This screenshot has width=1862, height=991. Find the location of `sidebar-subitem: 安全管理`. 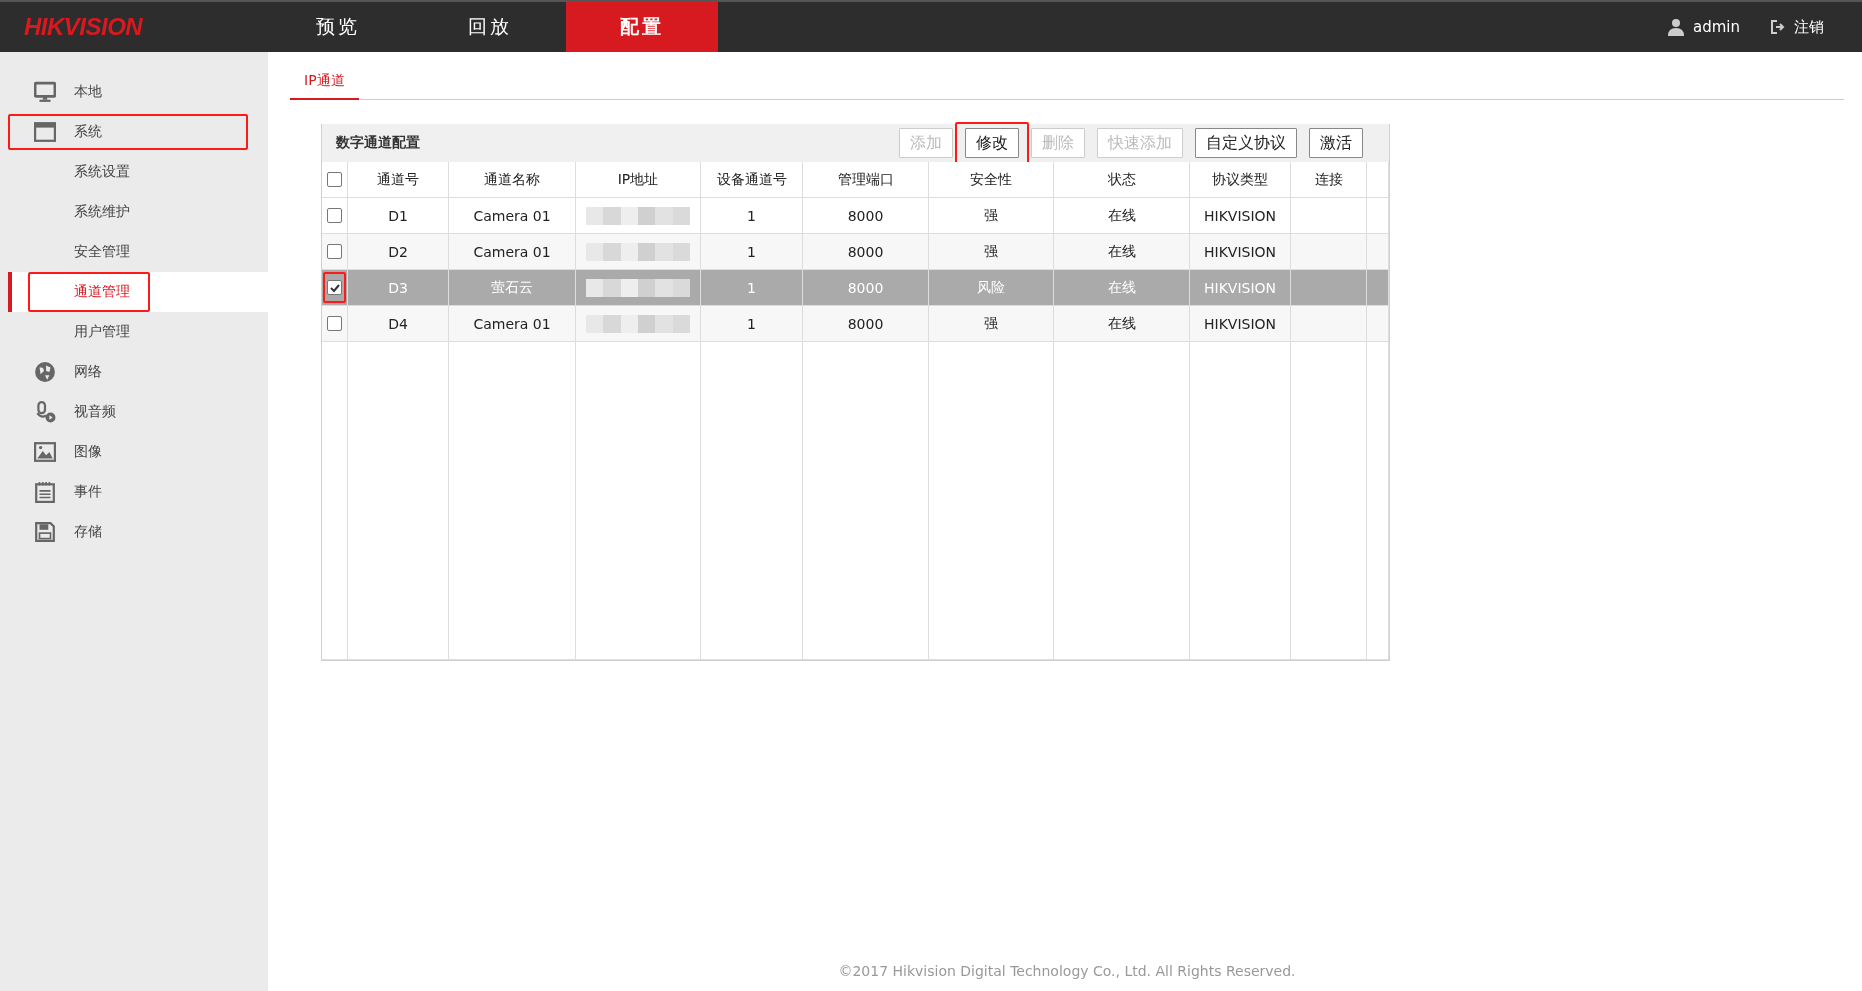

sidebar-subitem: 安全管理 is located at coordinates (138, 252).